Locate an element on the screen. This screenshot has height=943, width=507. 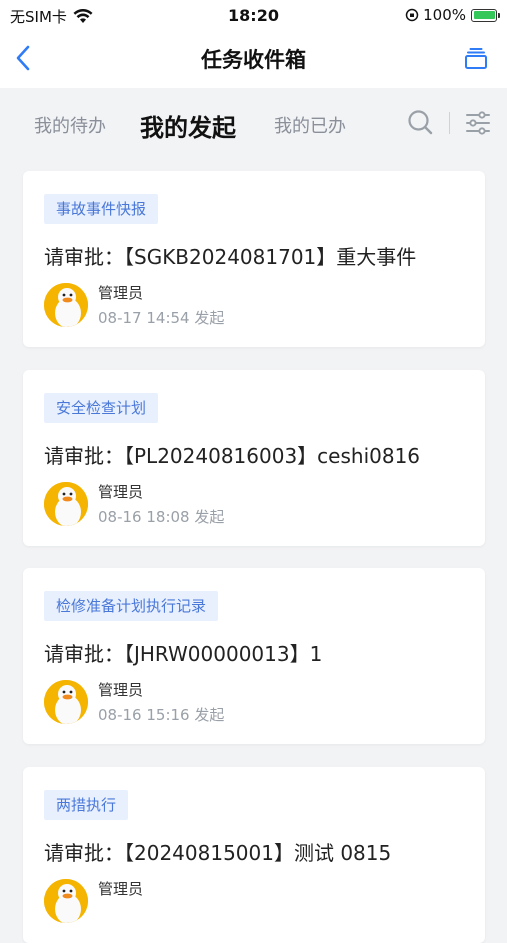
page-title: 任务收件箱 is located at coordinates (253, 60).